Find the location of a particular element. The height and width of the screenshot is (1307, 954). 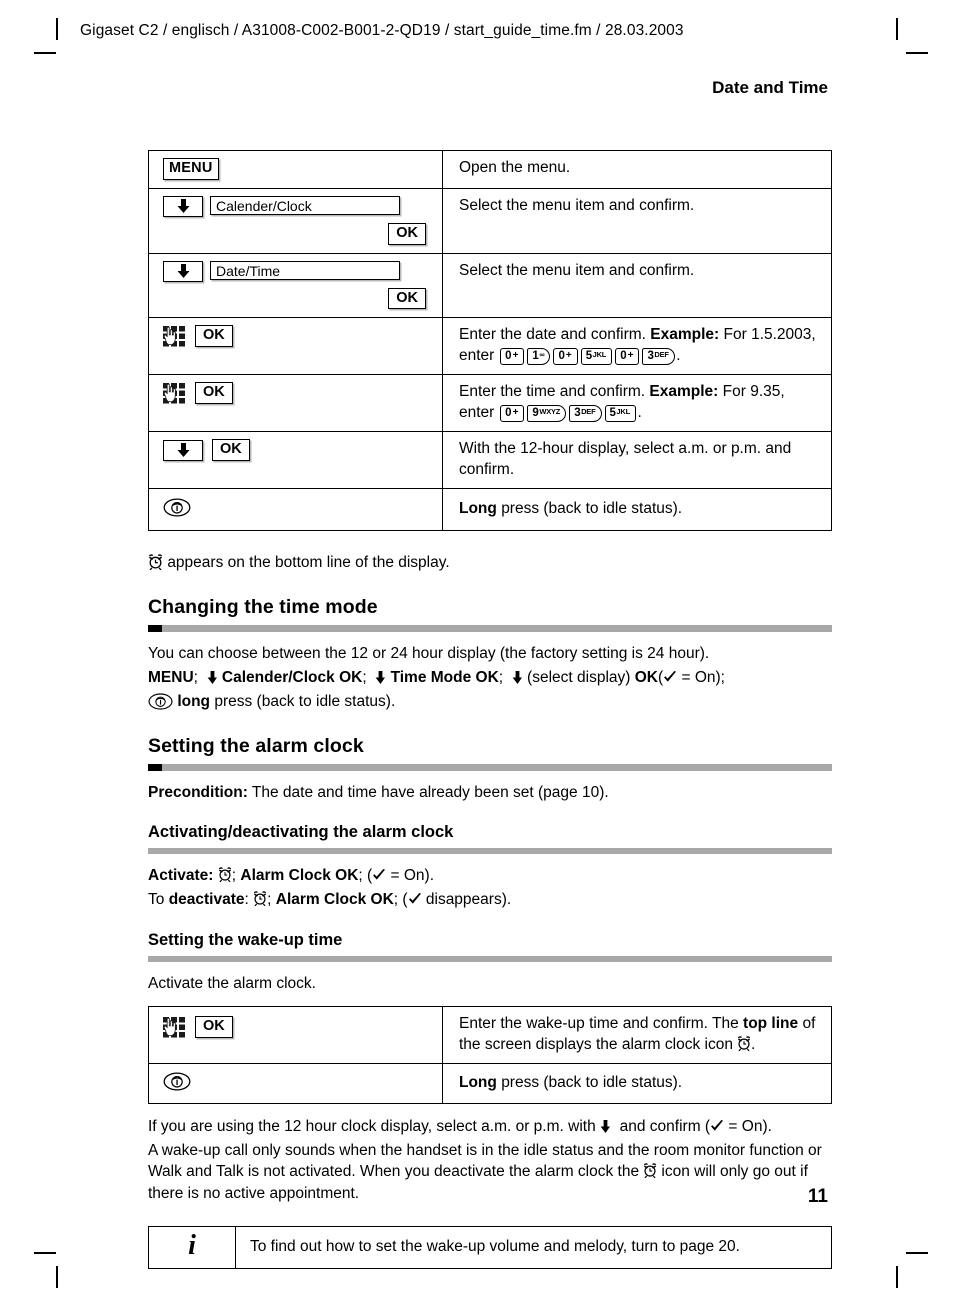

checkmark-icon is located at coordinates (414, 899).